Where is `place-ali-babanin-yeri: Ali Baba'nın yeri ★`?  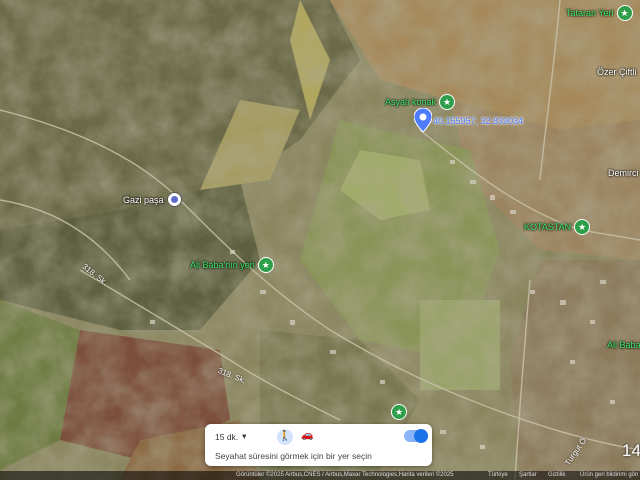 place-ali-babanin-yeri: Ali Baba'nın yeri ★ is located at coordinates (232, 265).